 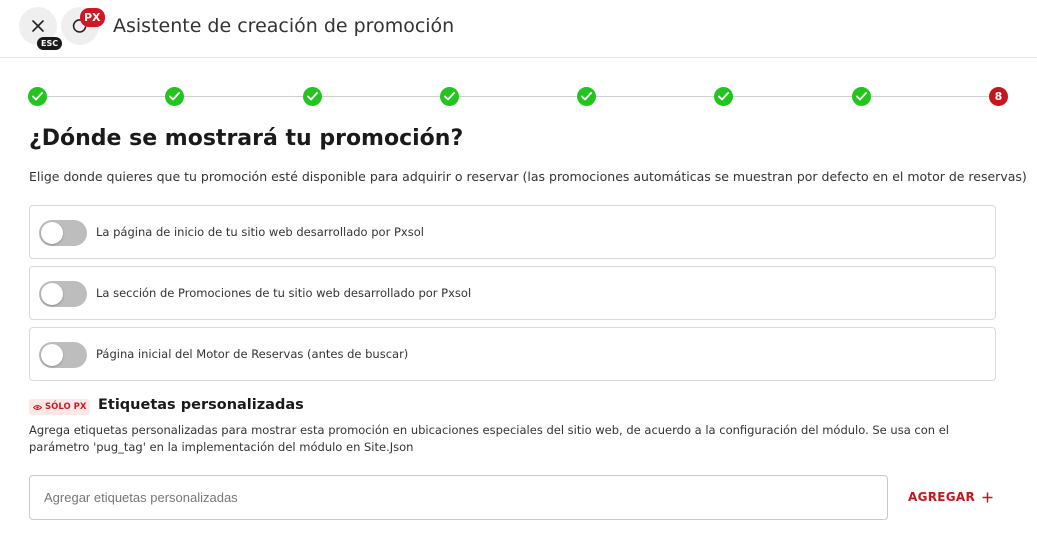 I want to click on step-4-completed, so click(x=449, y=96).